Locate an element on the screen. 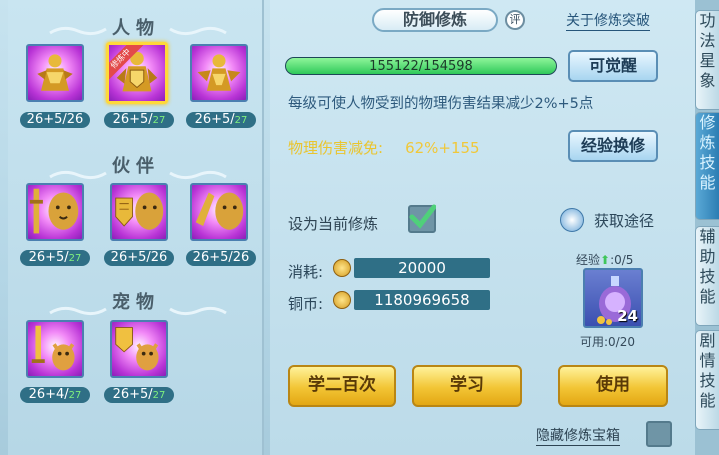  section-title-characters: 人物 is located at coordinates (136, 28).